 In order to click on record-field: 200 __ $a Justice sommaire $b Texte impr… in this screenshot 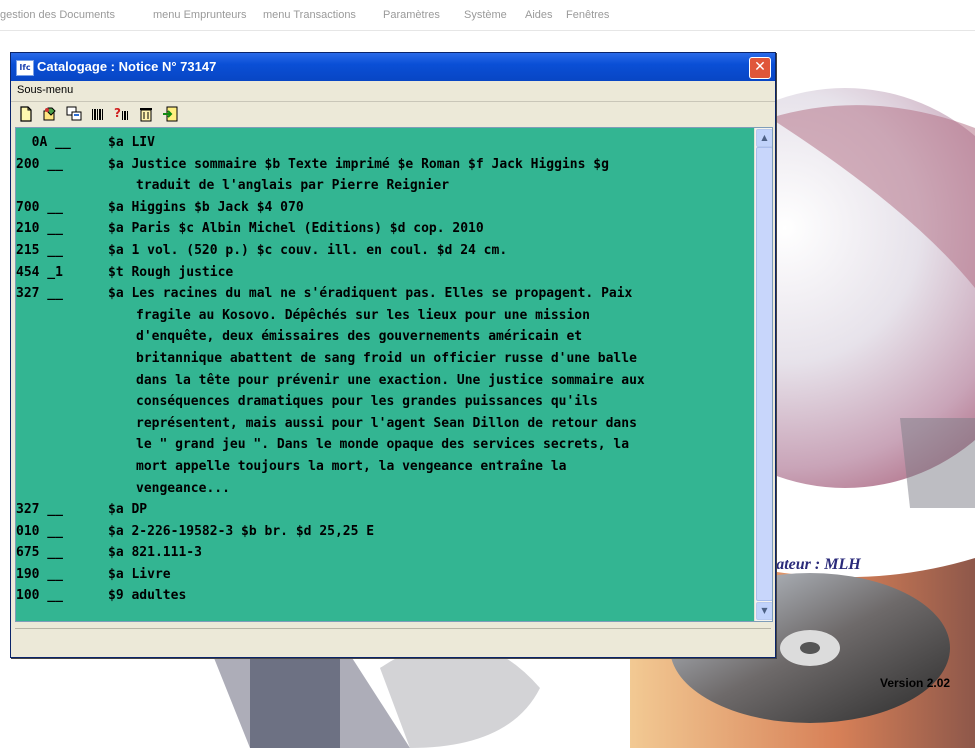, I will do `click(384, 175)`.